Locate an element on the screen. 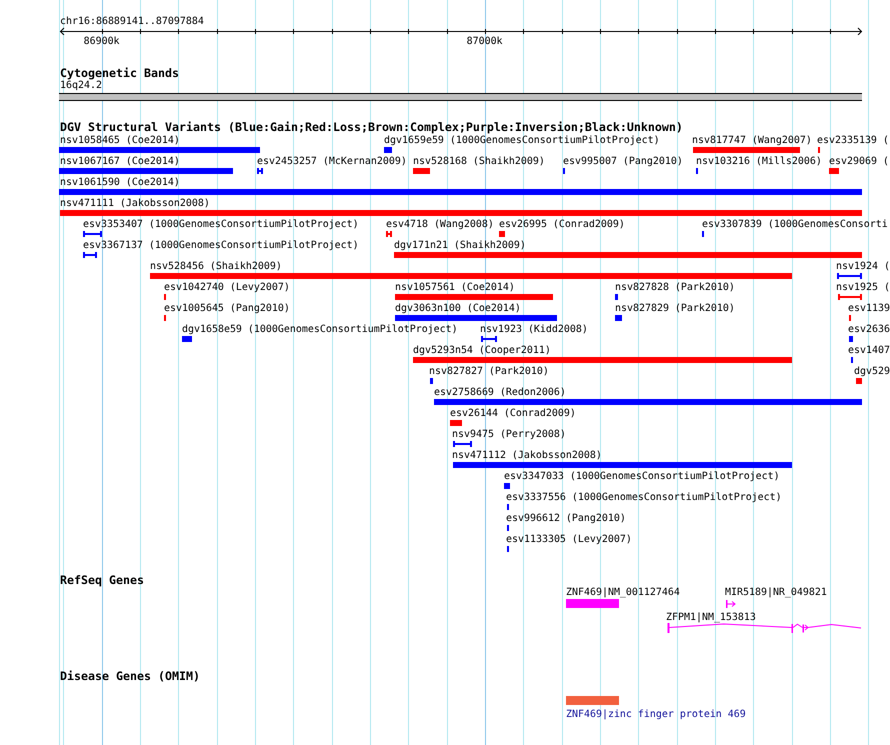 The image size is (890, 745). variant-label: nsv528456 (Shaikh2009) is located at coordinates (216, 266).